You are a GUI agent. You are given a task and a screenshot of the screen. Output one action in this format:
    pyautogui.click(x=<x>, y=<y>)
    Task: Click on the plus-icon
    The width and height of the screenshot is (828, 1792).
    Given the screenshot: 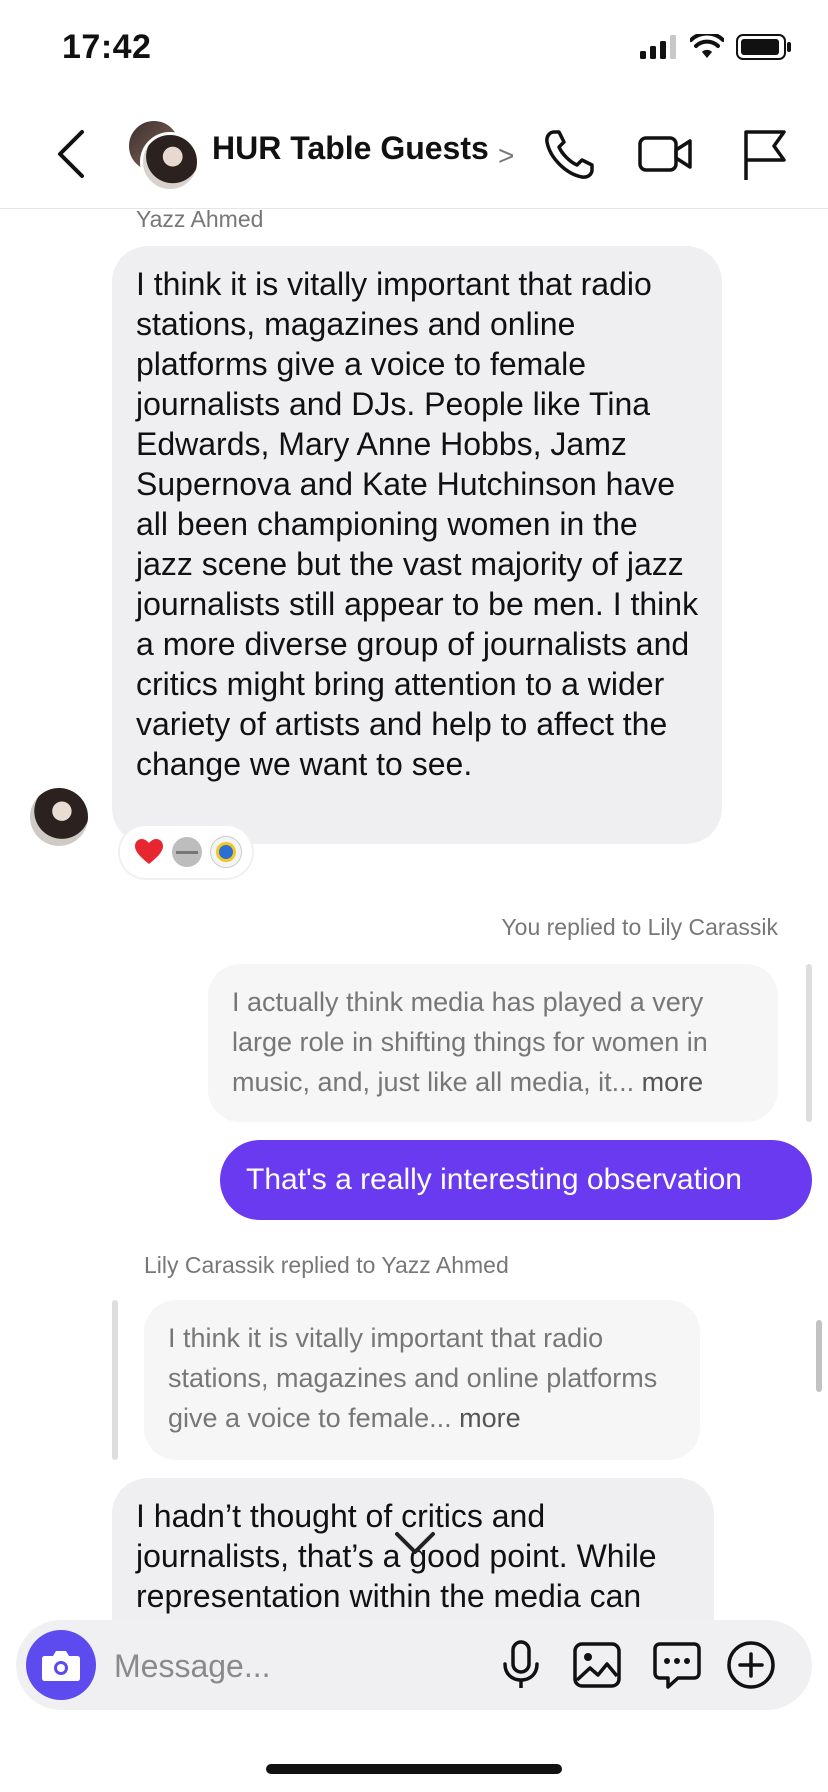 What is the action you would take?
    pyautogui.click(x=751, y=1665)
    